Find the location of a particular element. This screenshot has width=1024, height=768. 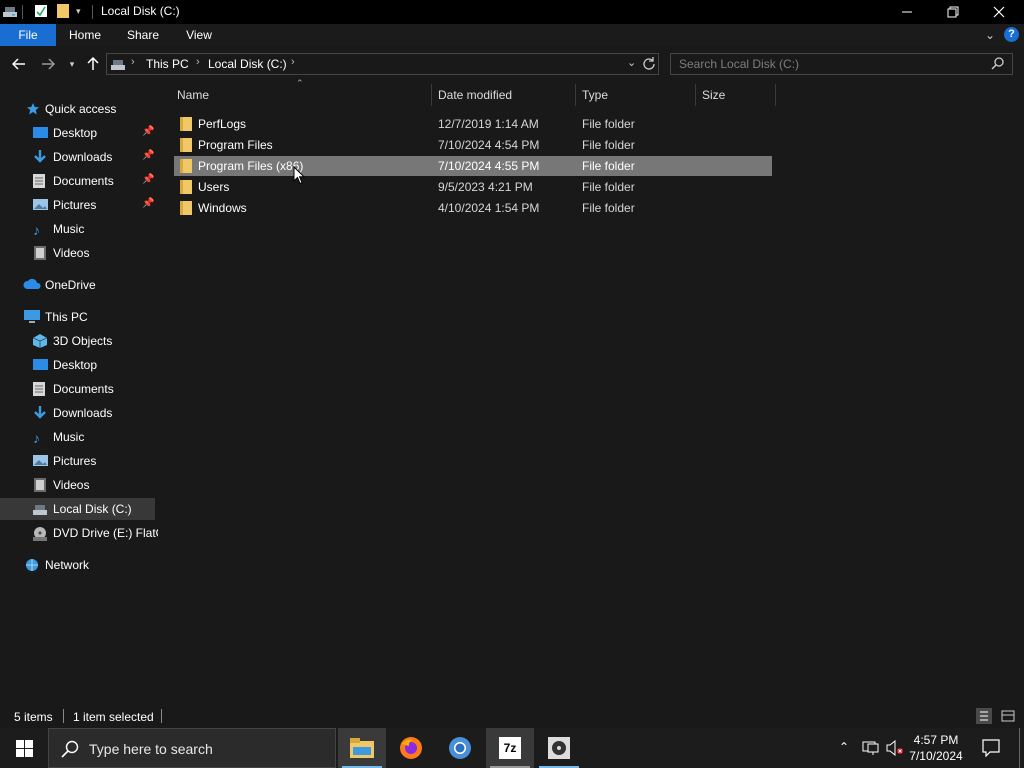

search-input is located at coordinates (829, 64).